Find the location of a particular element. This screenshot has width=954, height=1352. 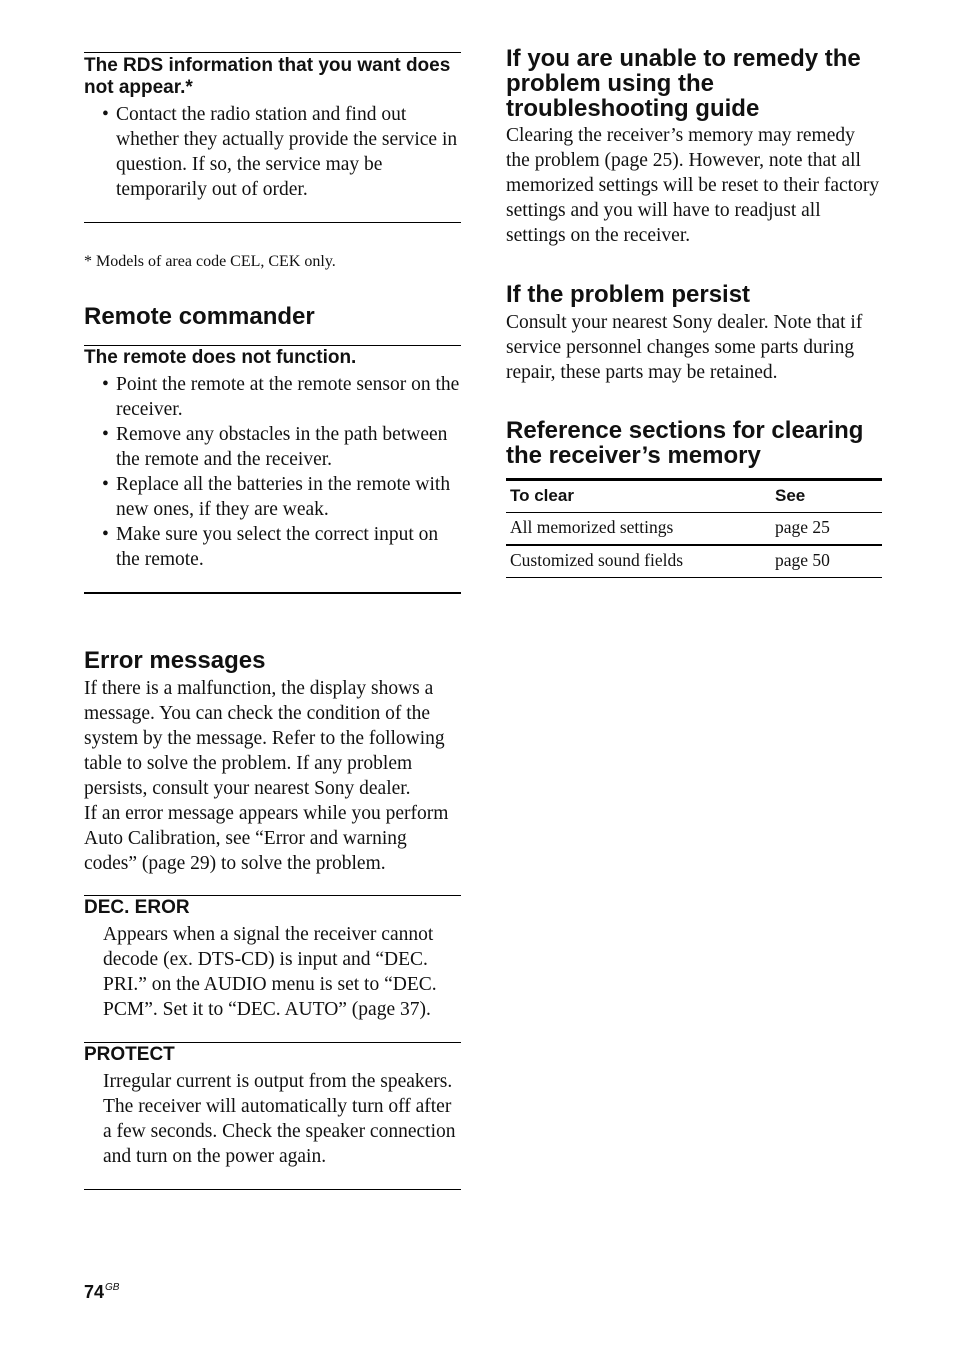

table-row: All memorized settings page 25 is located at coordinates (694, 529).